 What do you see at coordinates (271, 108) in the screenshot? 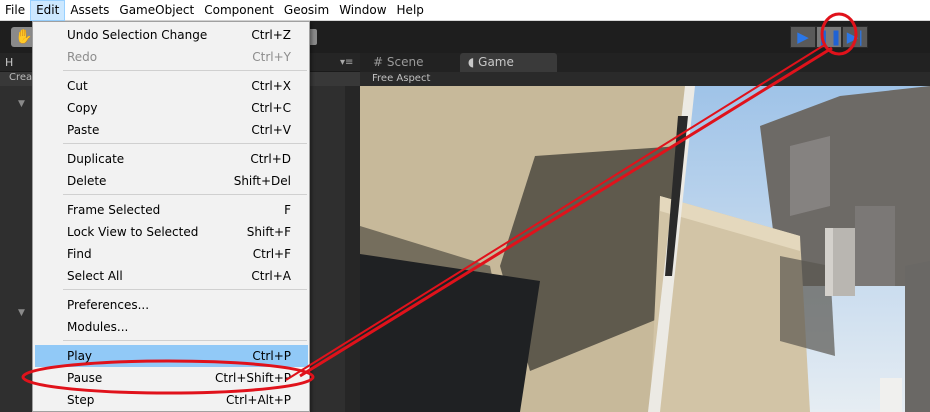
I see `menu-item-shortcut: Ctrl+C` at bounding box center [271, 108].